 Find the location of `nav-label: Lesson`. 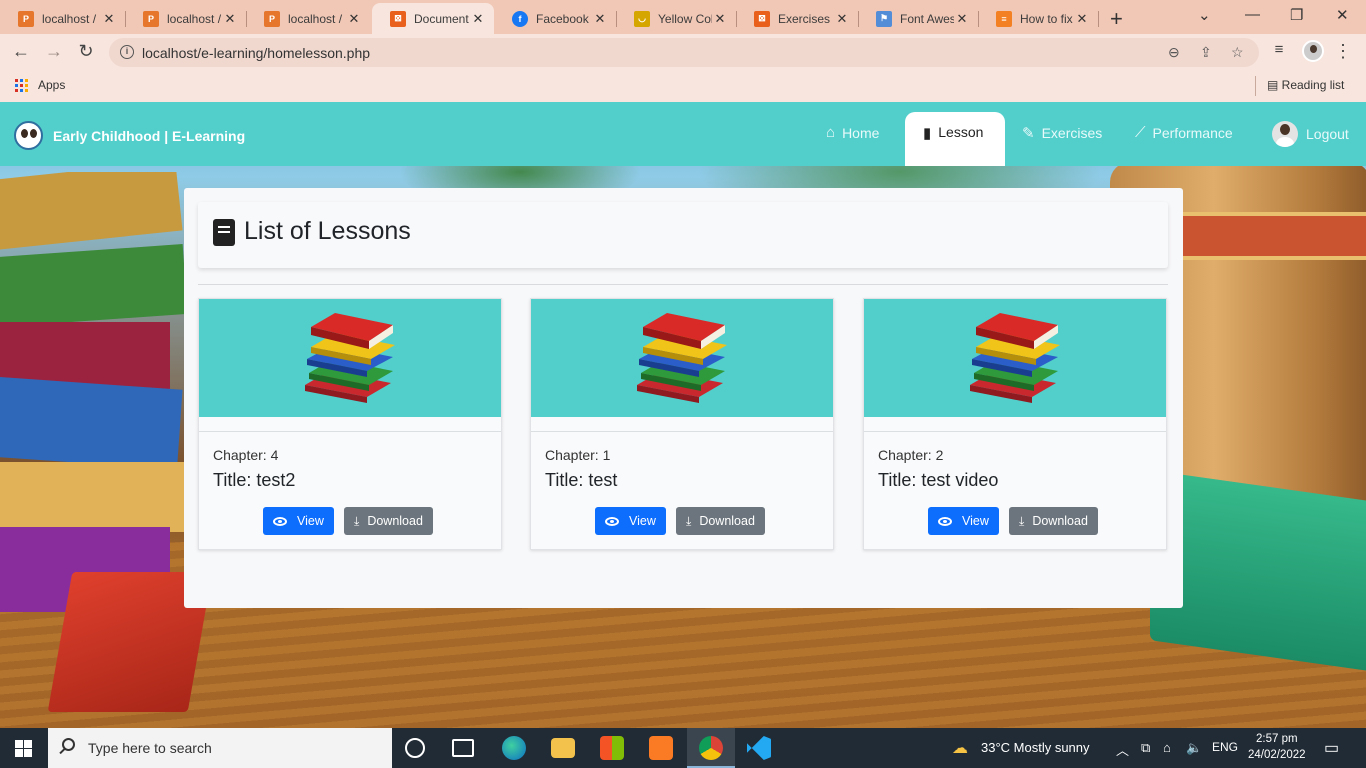

nav-label: Lesson is located at coordinates (961, 132).